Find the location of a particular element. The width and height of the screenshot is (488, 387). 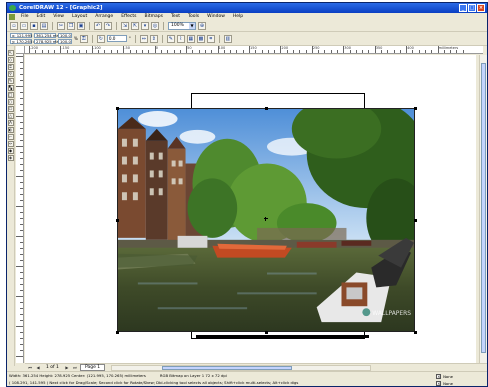

open-folder-icon: ▭ is located at coordinates (24, 26).